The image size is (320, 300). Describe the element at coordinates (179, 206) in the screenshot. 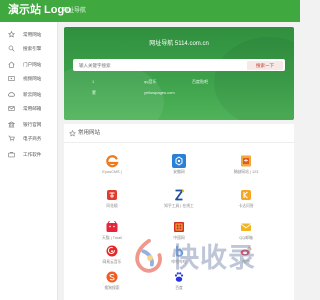

I see `site-label: 知乎工具 | 在线工` at that location.